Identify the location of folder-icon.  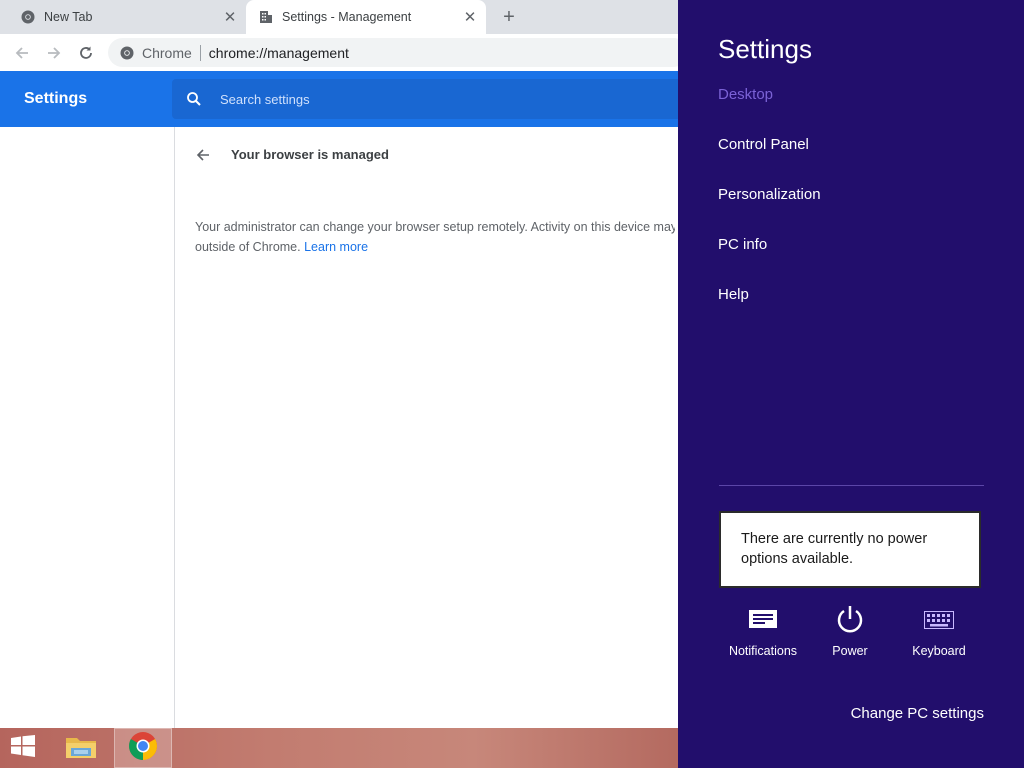
(81, 748).